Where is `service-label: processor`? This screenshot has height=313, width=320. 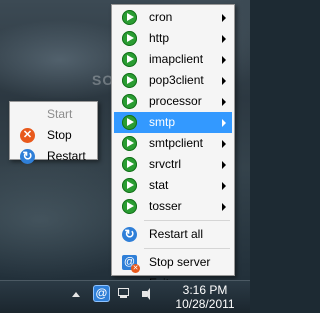 service-label: processor is located at coordinates (175, 101).